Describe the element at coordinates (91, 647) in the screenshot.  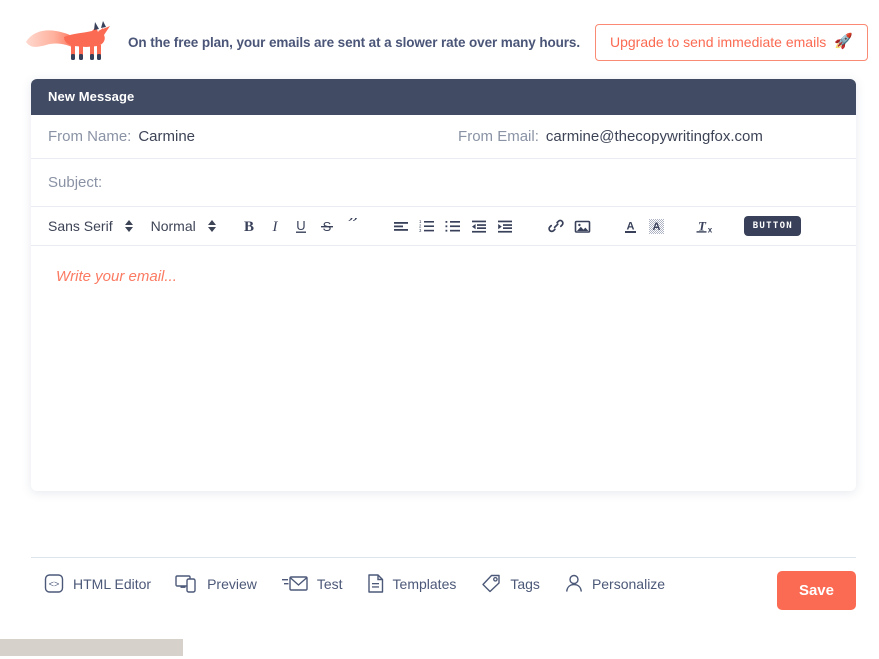
I see `bottom-status-bar` at that location.